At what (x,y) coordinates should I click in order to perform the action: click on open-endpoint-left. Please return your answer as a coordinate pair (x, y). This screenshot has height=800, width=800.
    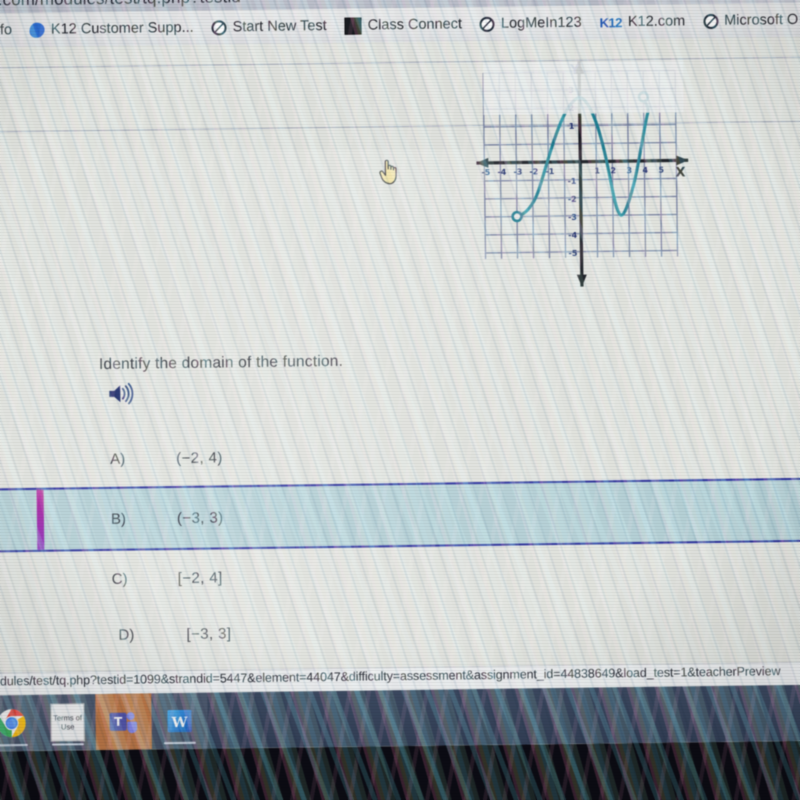
    Looking at the image, I should click on (517, 216).